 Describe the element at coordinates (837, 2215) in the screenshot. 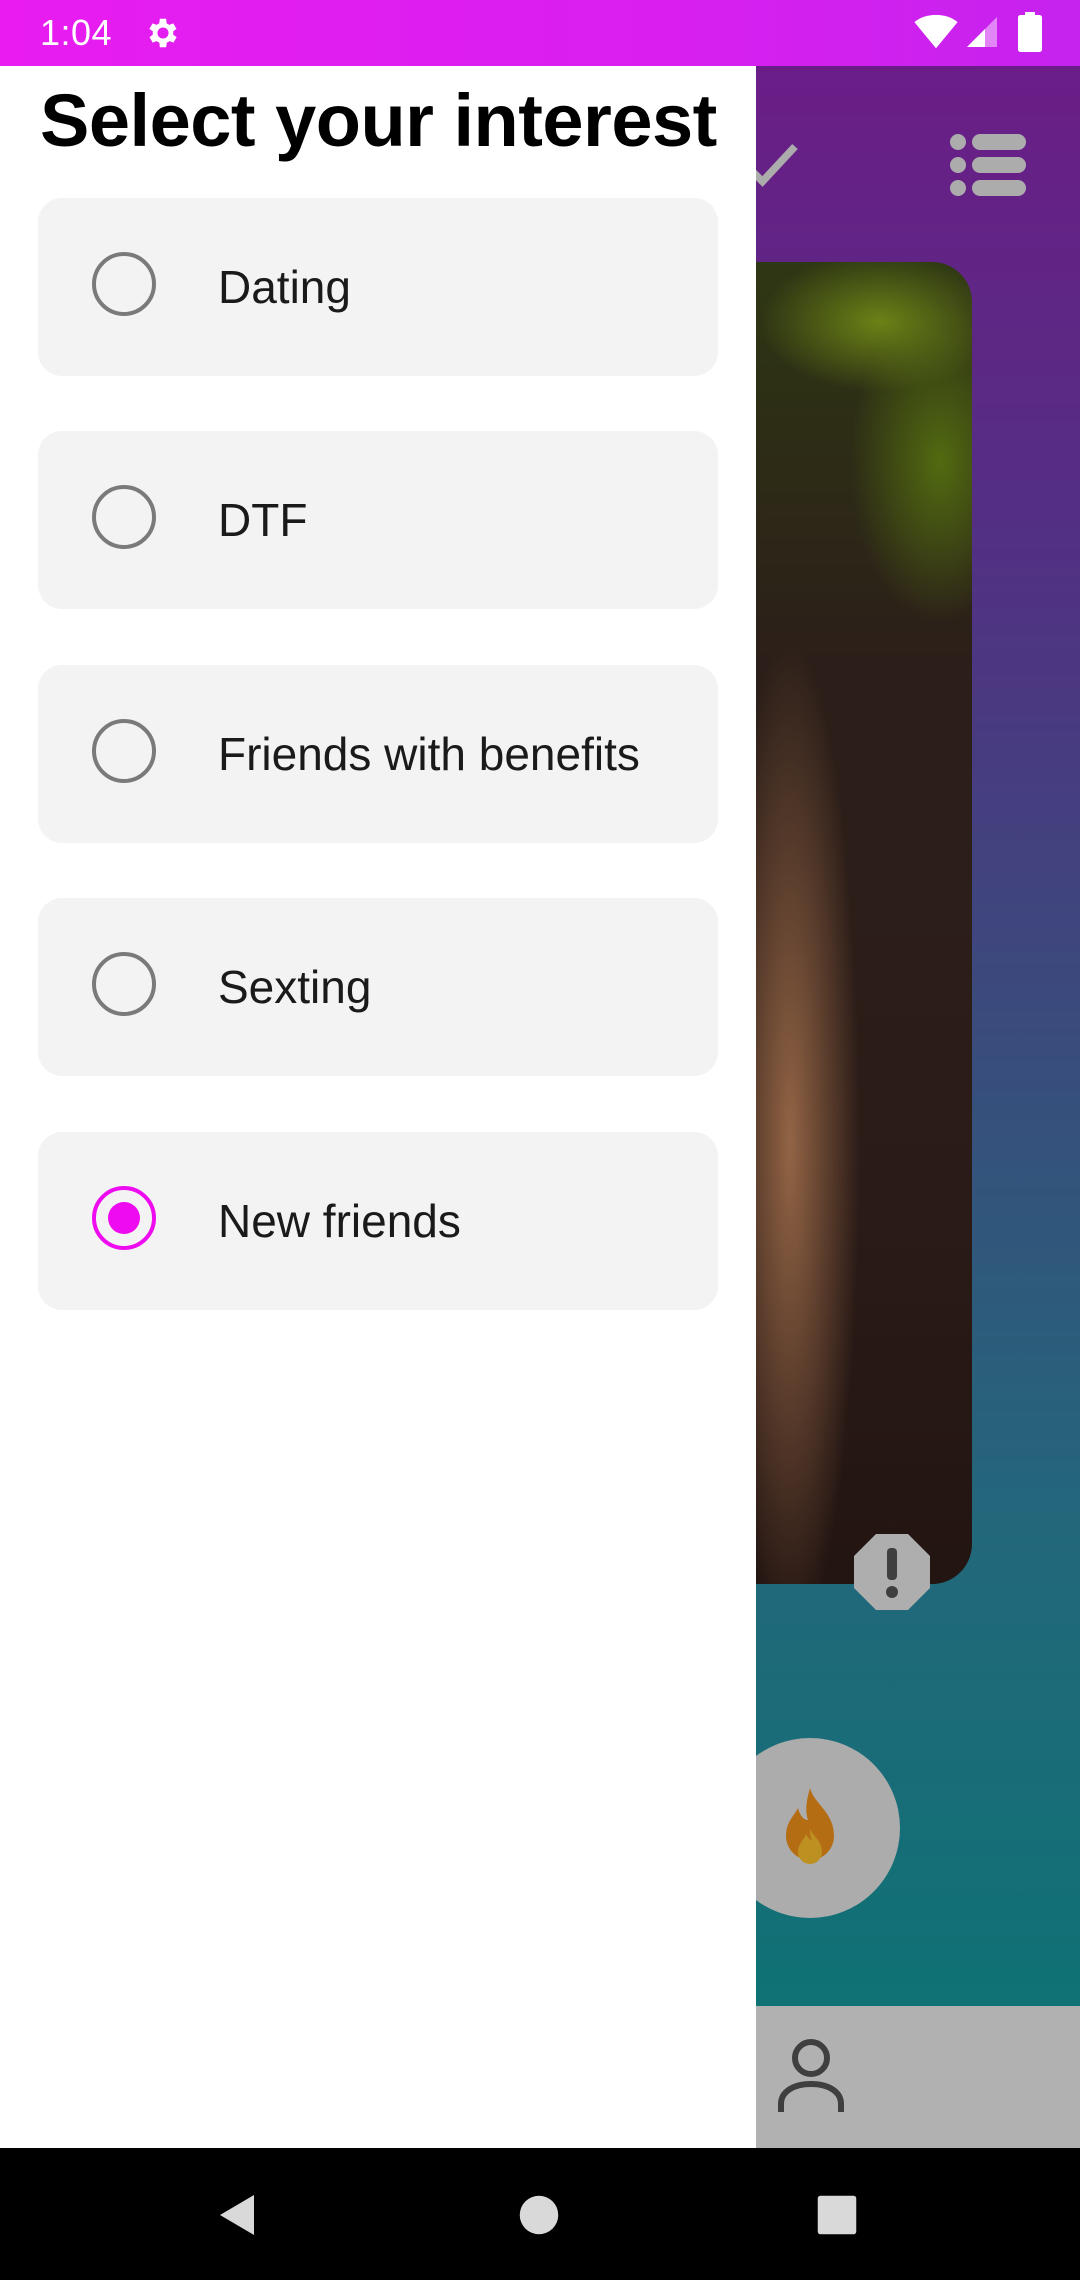

I see `recents-icon` at that location.